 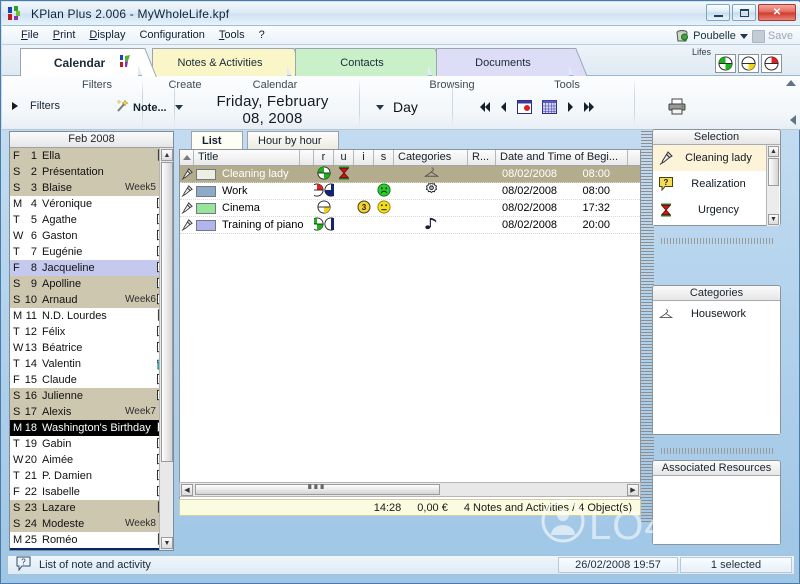 What do you see at coordinates (88, 62) in the screenshot?
I see `tab-calendar: Calendar` at bounding box center [88, 62].